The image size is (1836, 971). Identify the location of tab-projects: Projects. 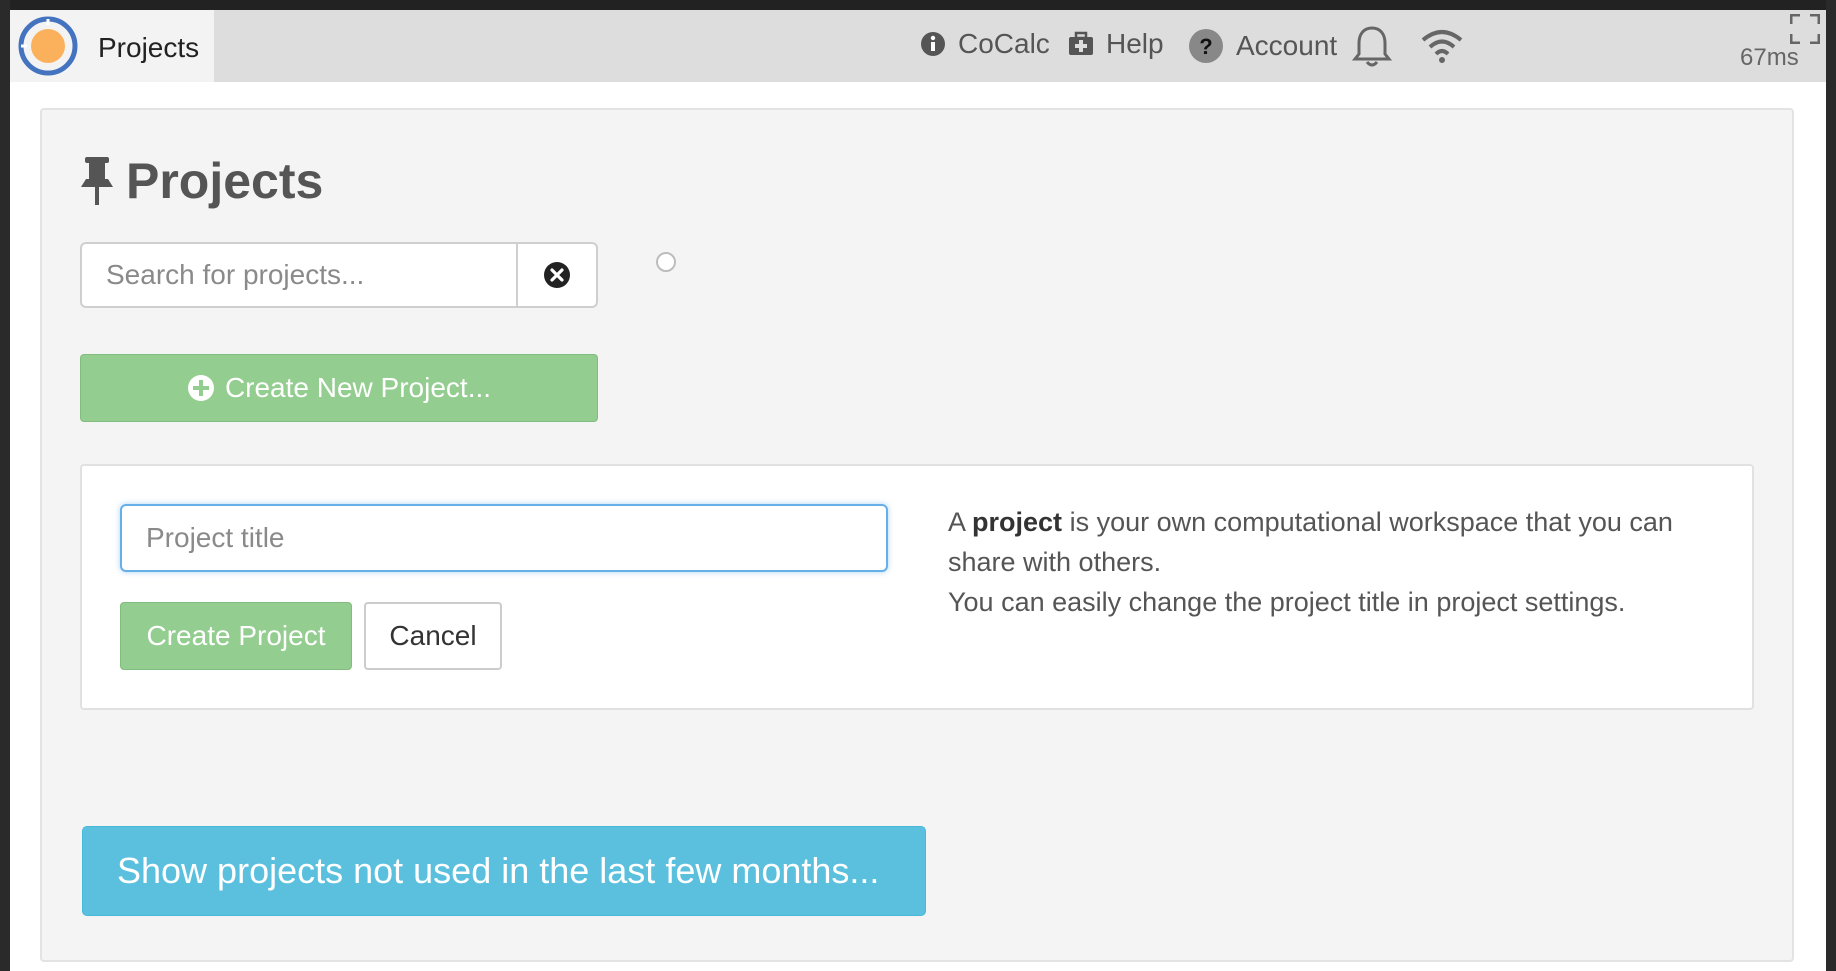
(112, 46).